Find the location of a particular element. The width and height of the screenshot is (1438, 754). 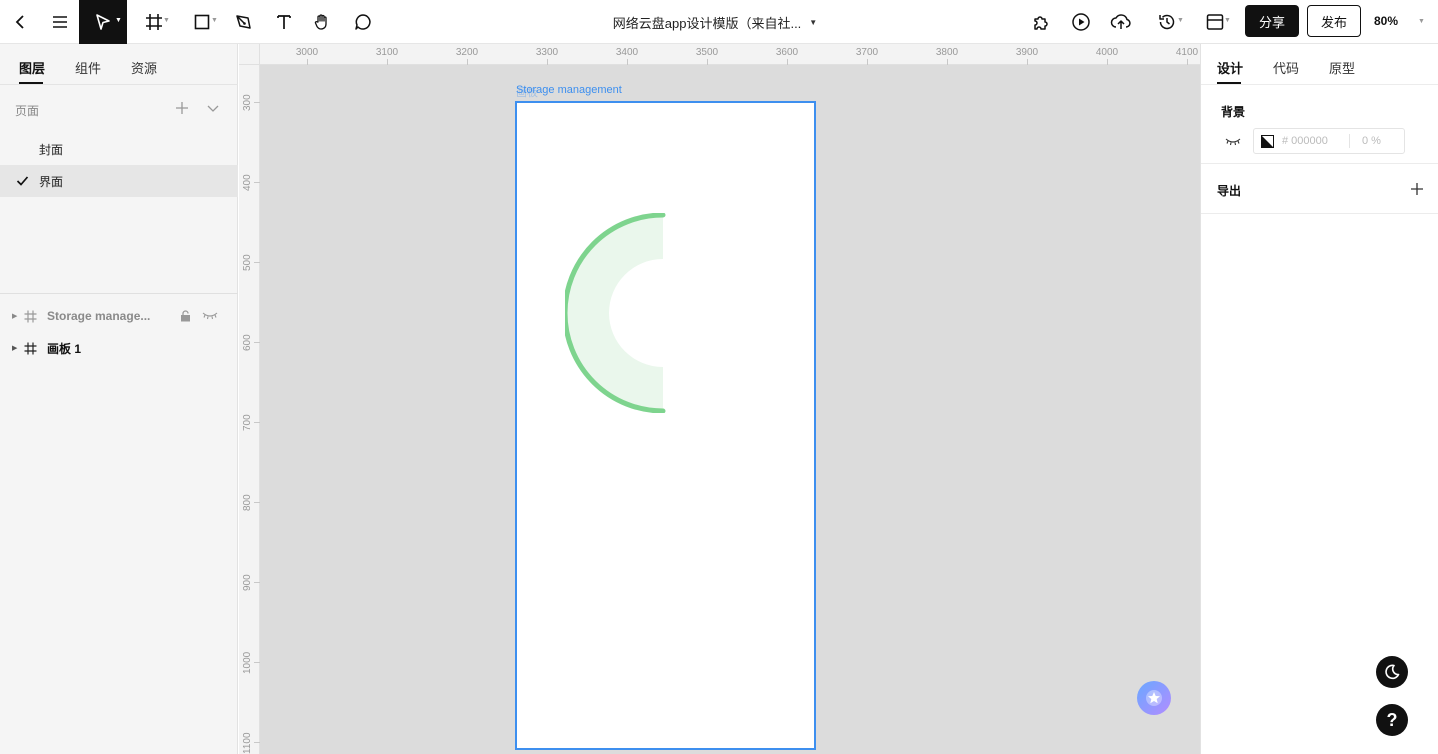

upload-icon is located at coordinates (1121, 22).